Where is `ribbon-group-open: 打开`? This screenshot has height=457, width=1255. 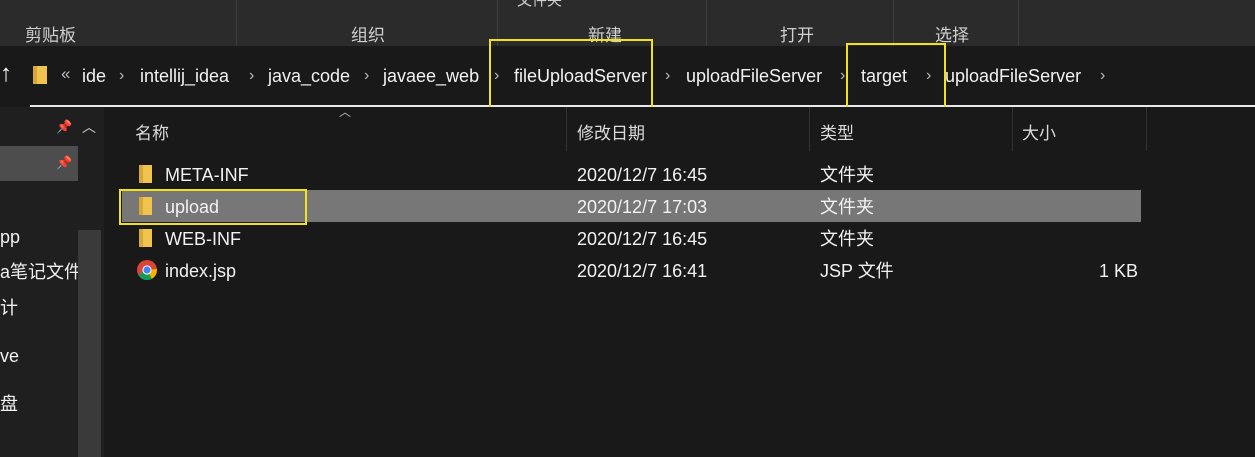 ribbon-group-open: 打开 is located at coordinates (797, 33).